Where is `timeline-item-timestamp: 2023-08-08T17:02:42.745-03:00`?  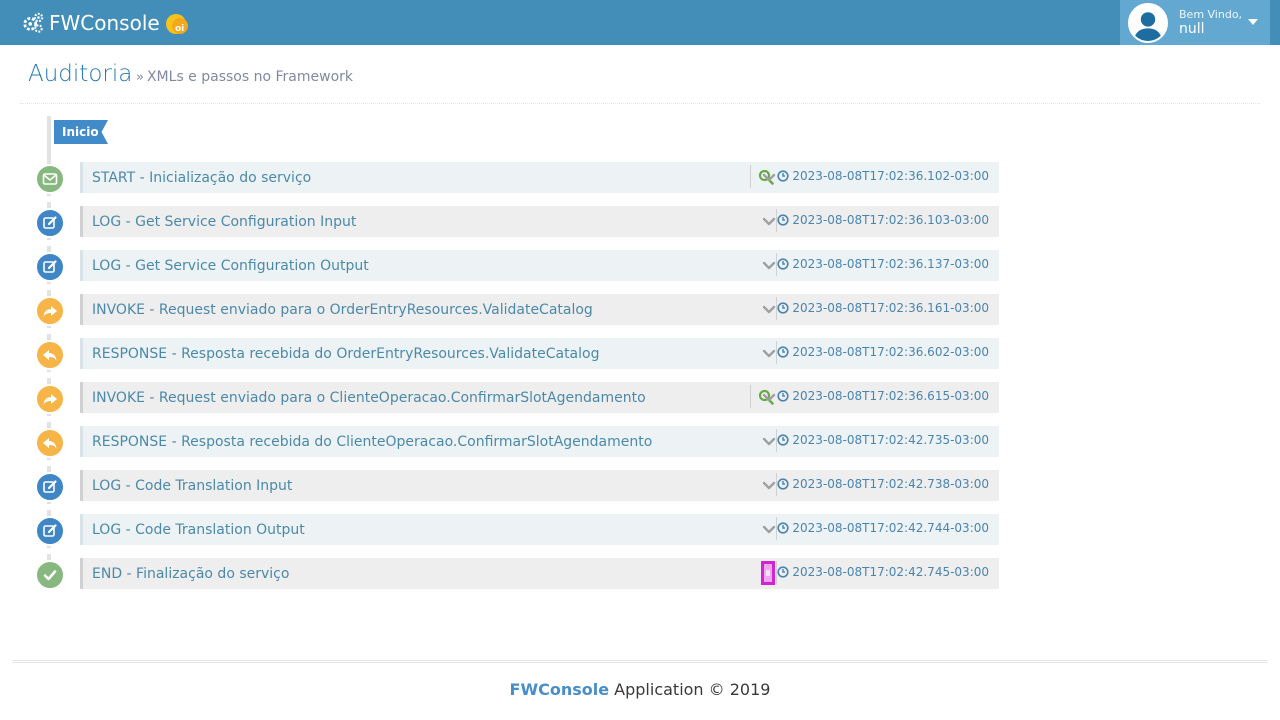
timeline-item-timestamp: 2023-08-08T17:02:42.745-03:00 is located at coordinates (890, 572).